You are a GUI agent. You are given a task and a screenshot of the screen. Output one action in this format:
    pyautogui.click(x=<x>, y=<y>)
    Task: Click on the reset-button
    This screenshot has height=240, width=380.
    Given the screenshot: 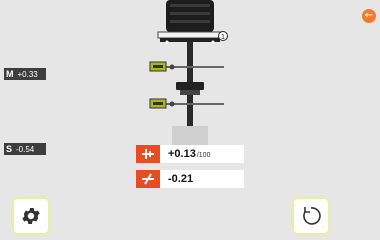 What is the action you would take?
    pyautogui.click(x=311, y=216)
    